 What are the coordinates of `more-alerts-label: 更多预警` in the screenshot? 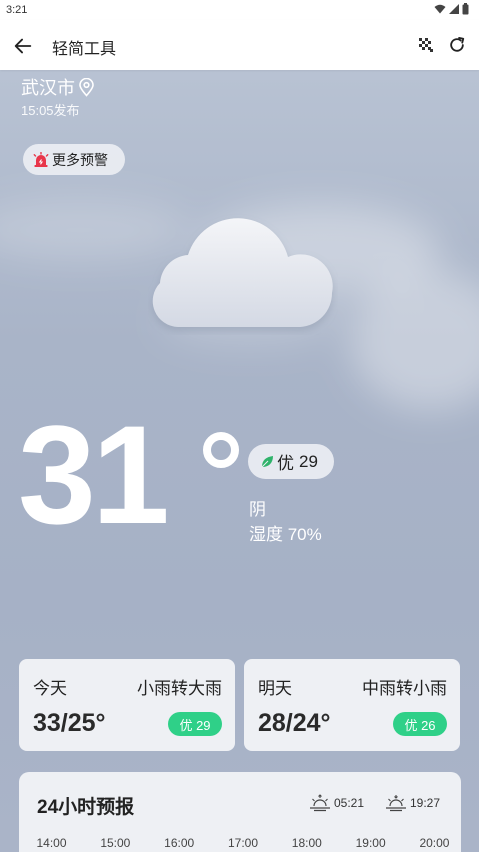 It's located at (80, 159).